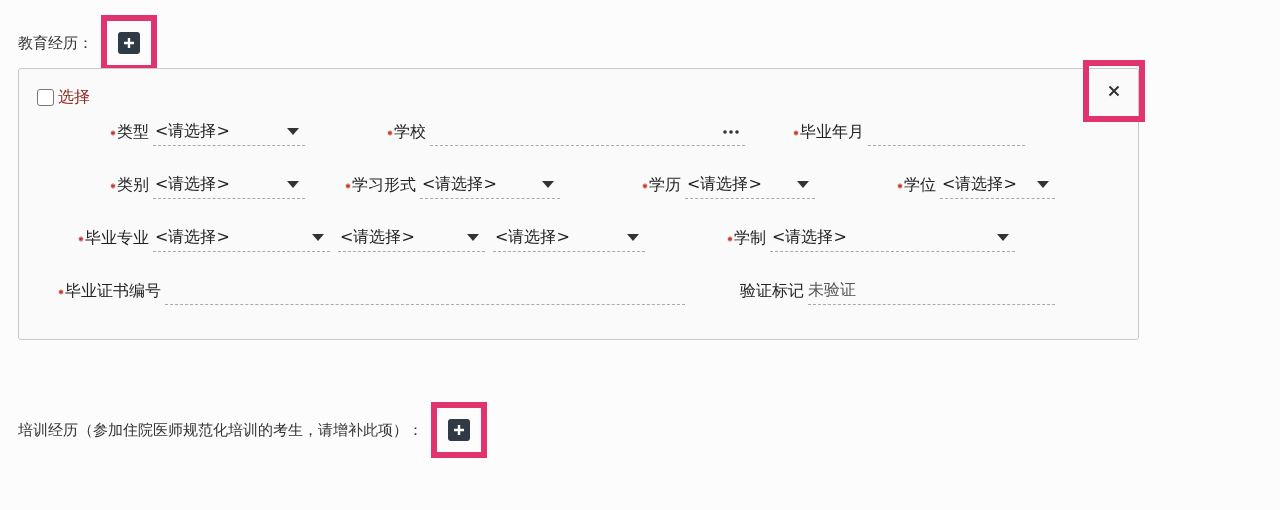 This screenshot has width=1280, height=510. What do you see at coordinates (384, 185) in the screenshot?
I see `field-label: 学习形式` at bounding box center [384, 185].